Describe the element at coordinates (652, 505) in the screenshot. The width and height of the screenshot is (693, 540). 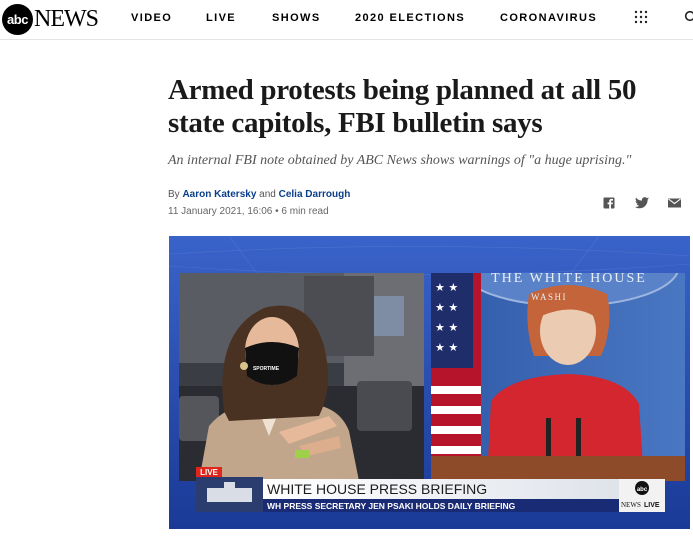
I see `bug-live-text: LIVE` at that location.